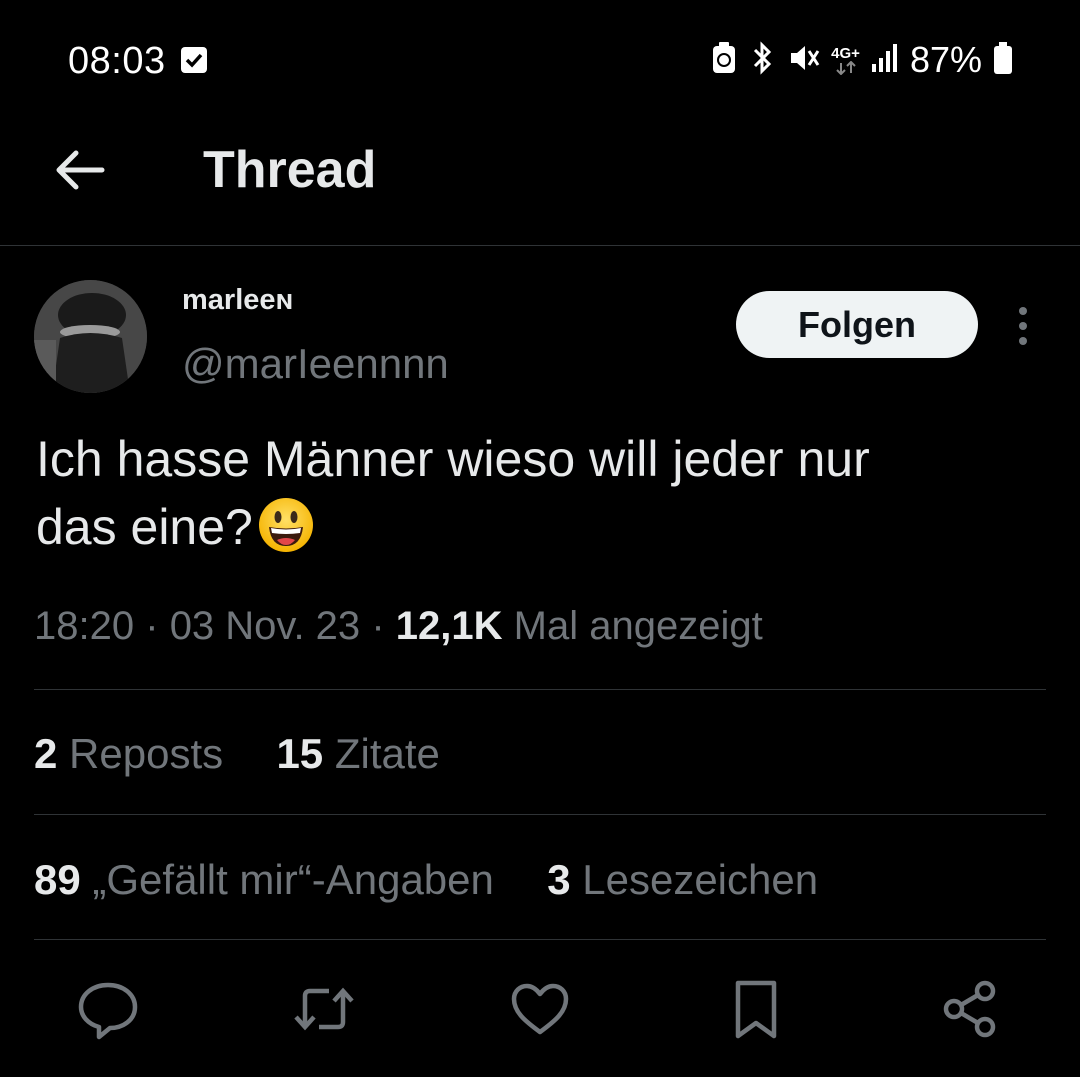  Describe the element at coordinates (84, 626) in the screenshot. I see `tweet-time: 18:20` at that location.